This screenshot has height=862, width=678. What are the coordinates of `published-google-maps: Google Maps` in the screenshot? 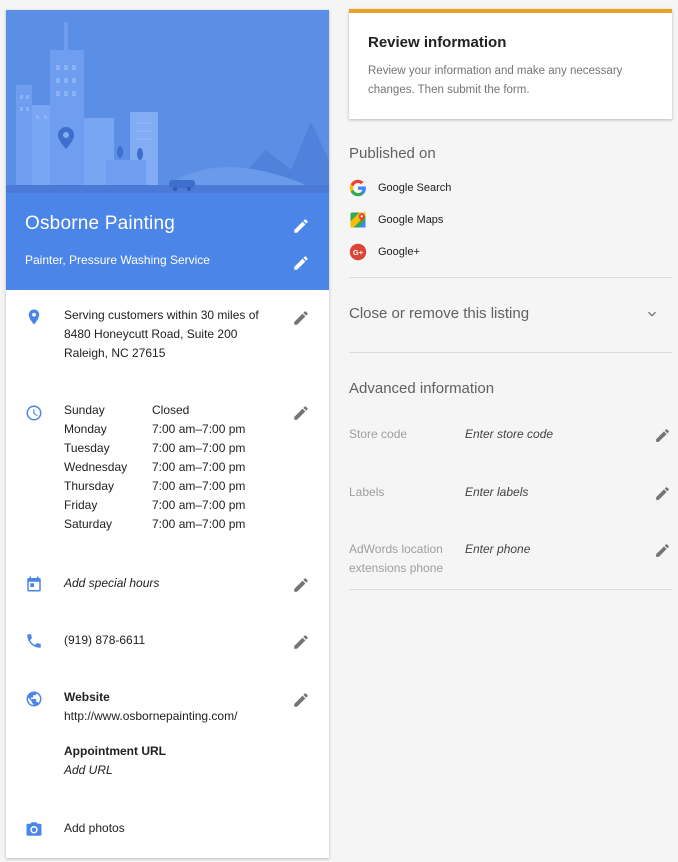 It's located at (396, 220).